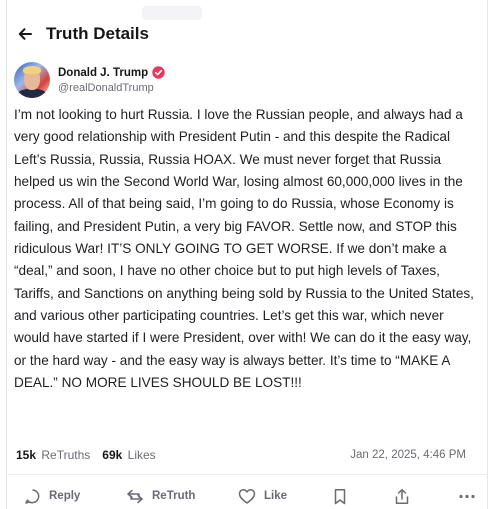 The image size is (494, 509). I want to click on retruth-icon, so click(135, 496).